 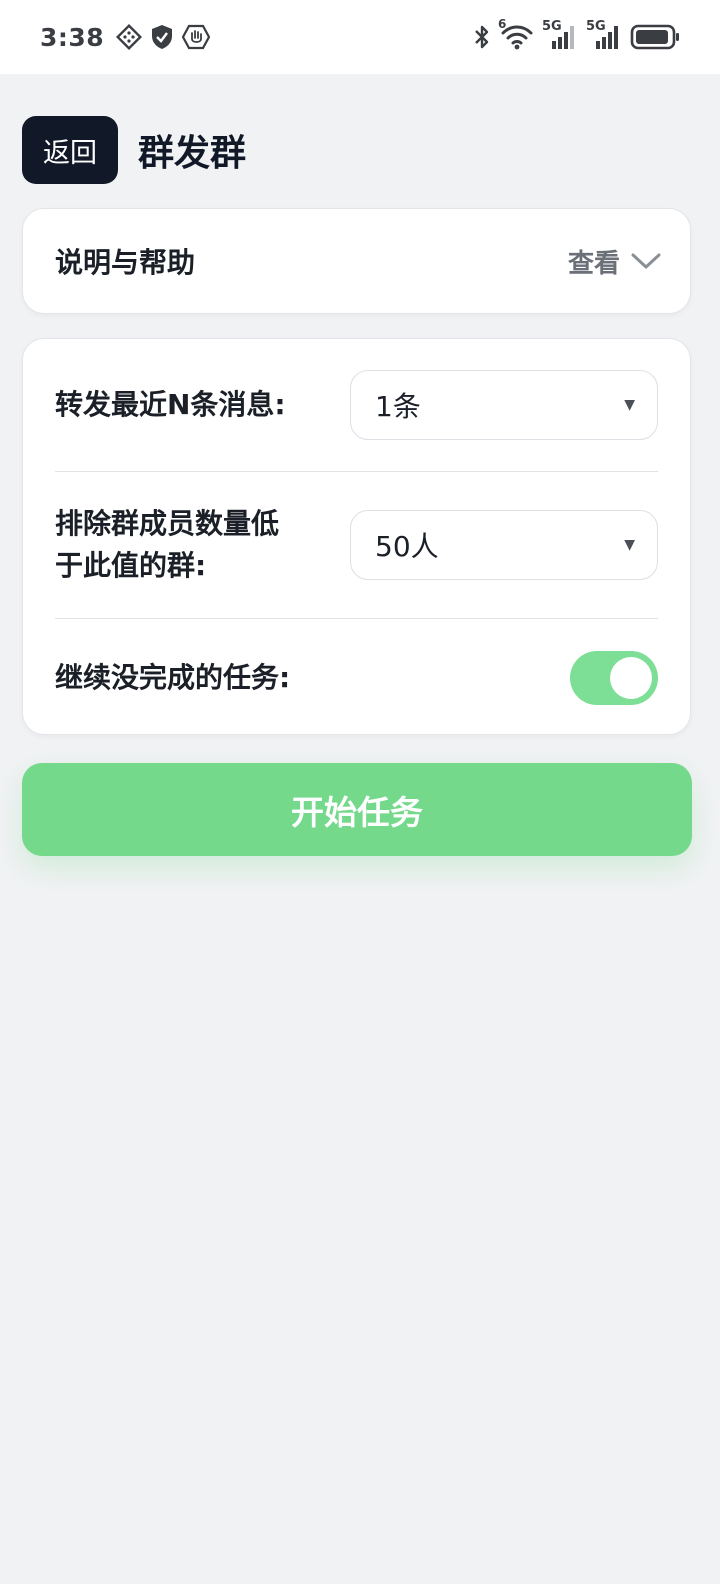 I want to click on resume-task-toggle, so click(x=614, y=677).